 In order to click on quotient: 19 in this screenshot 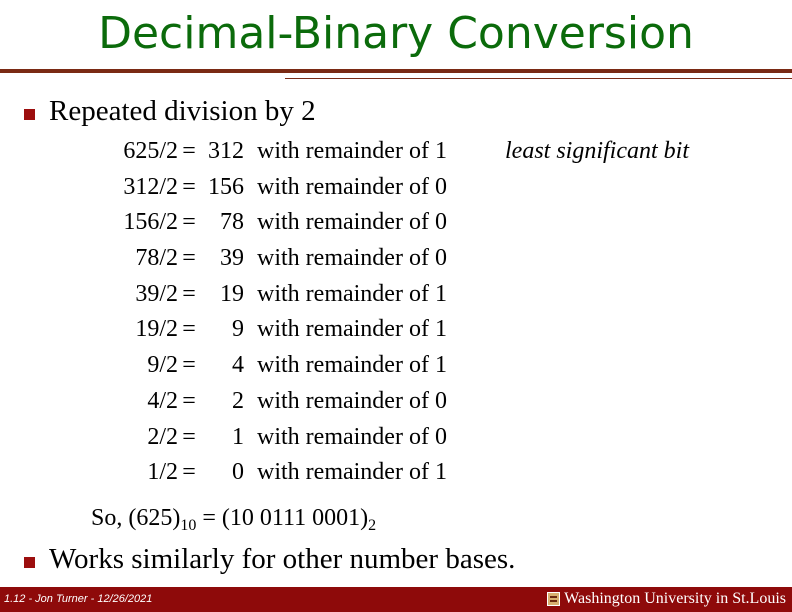, I will do `click(232, 293)`.